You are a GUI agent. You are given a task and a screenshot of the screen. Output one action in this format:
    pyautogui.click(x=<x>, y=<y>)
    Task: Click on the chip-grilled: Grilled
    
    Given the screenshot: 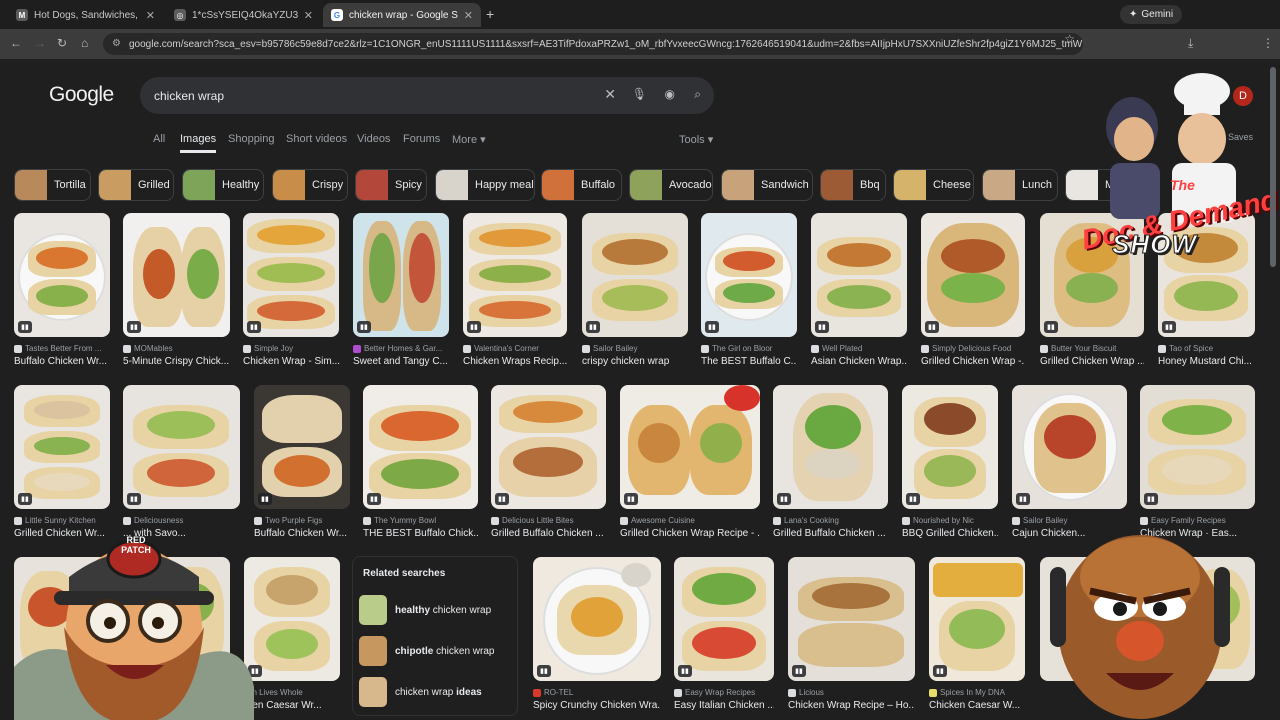 What is the action you would take?
    pyautogui.click(x=136, y=185)
    